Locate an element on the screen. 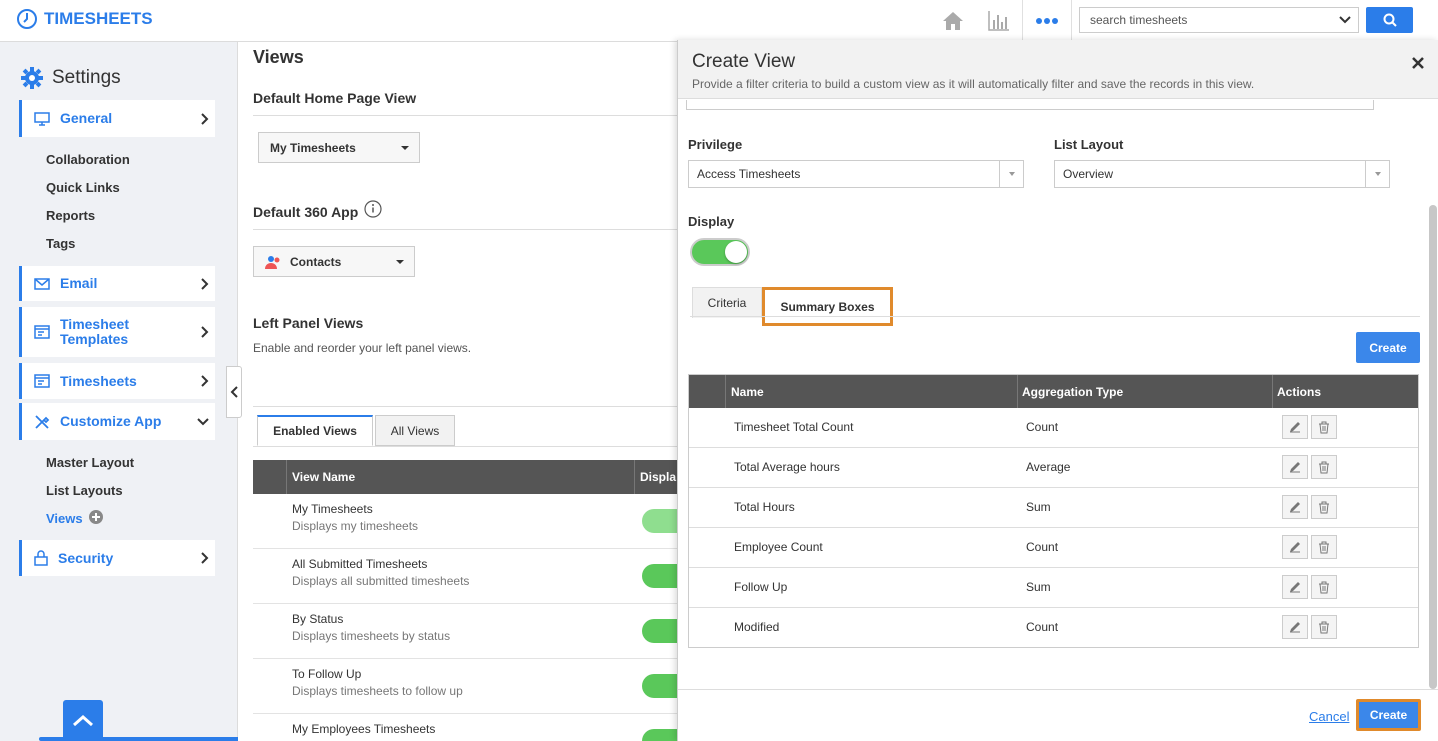 The width and height of the screenshot is (1438, 741). timesheet-icon is located at coordinates (42, 381).